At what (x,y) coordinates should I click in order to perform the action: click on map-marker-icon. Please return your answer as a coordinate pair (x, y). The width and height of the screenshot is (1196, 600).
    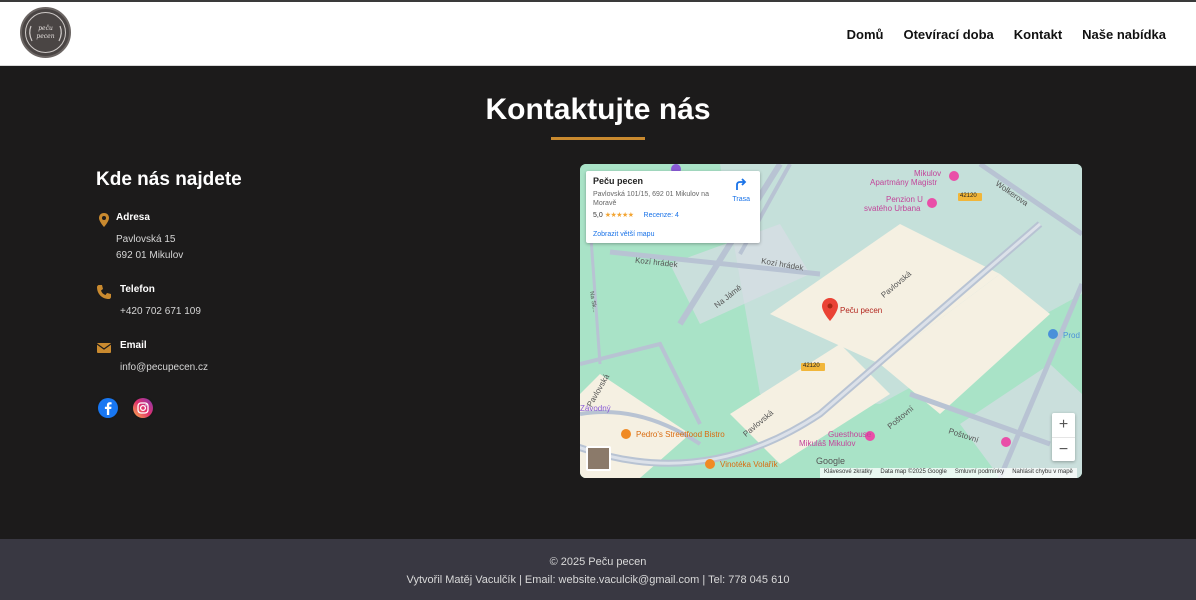
    Looking at the image, I should click on (104, 220).